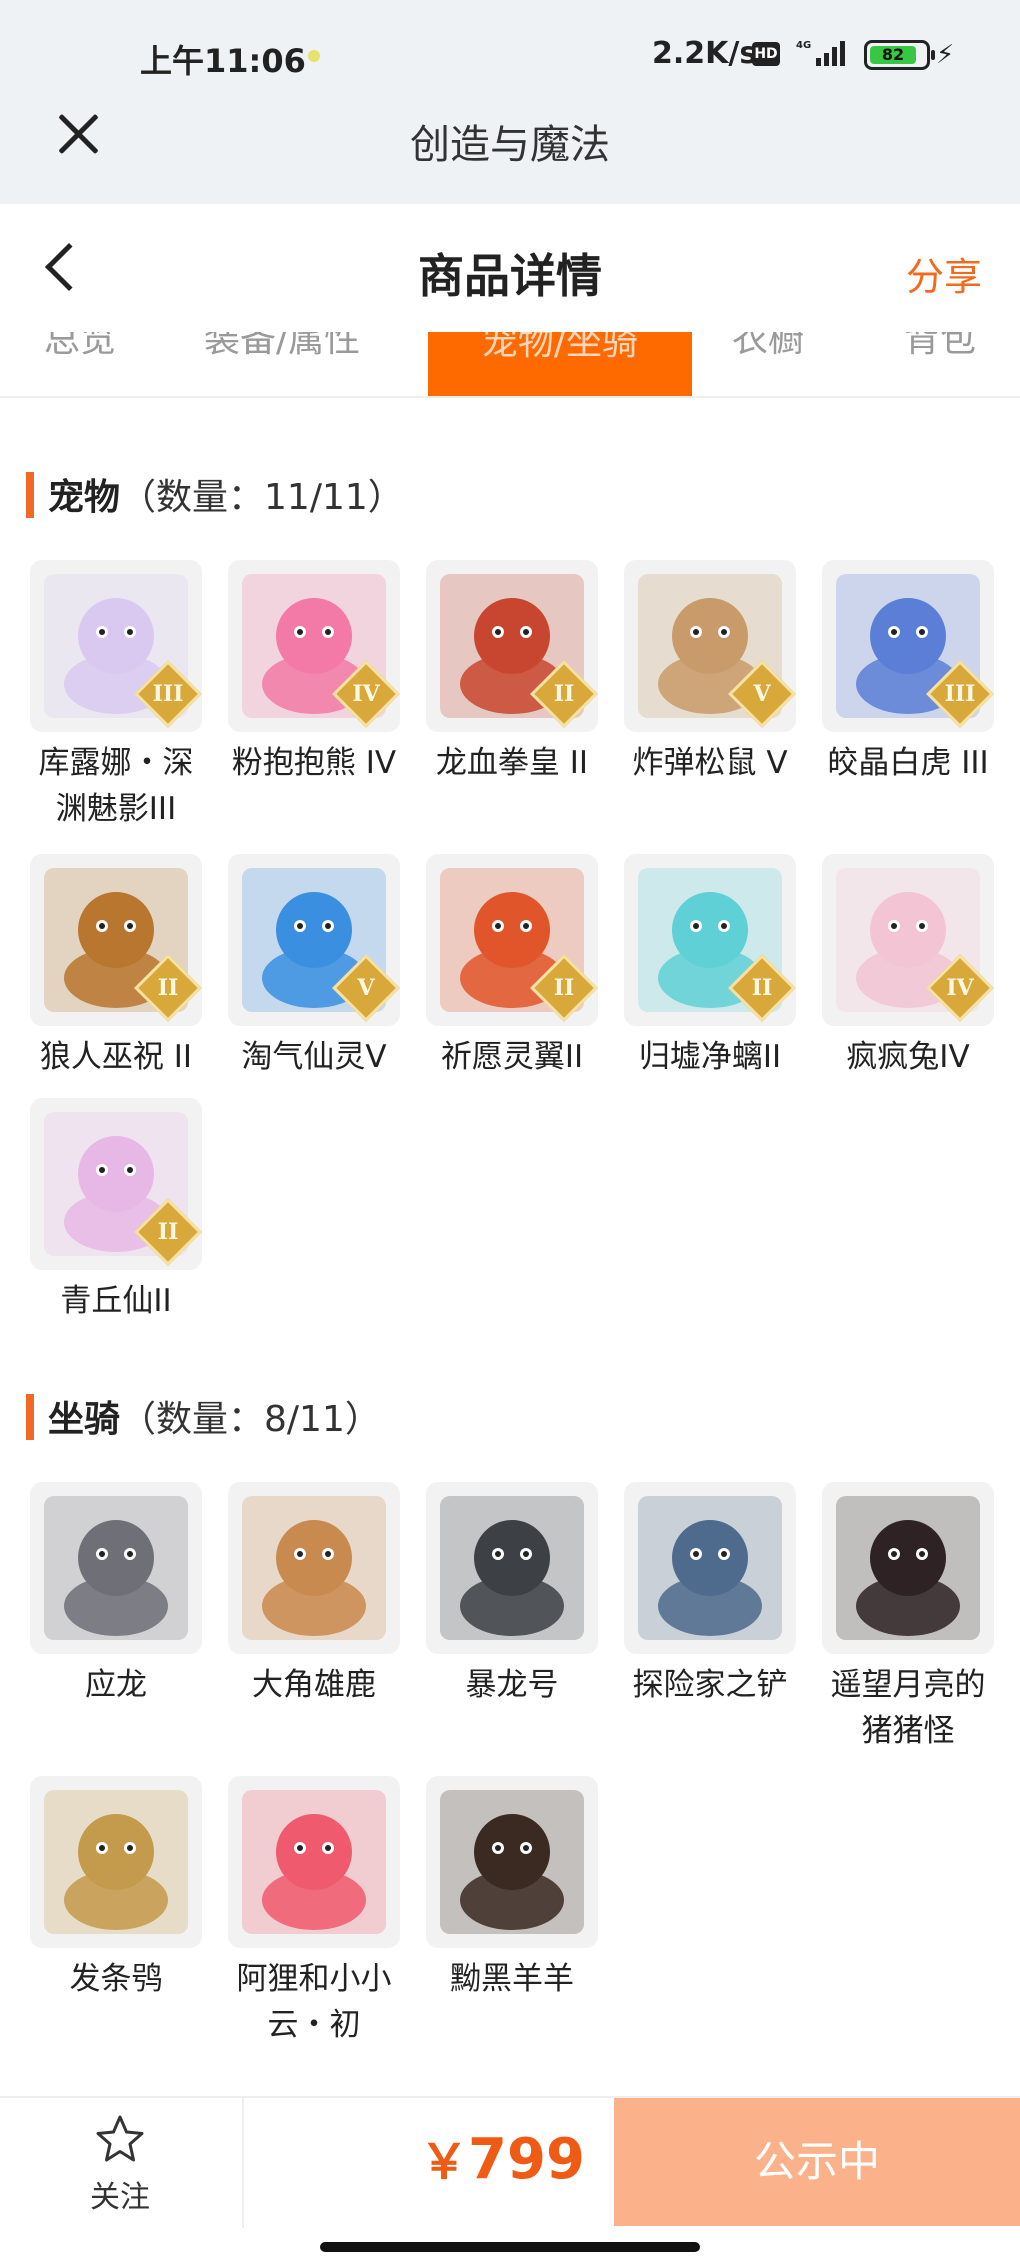  Describe the element at coordinates (282, 347) in the screenshot. I see `tab-equipment: 装备/属性` at that location.